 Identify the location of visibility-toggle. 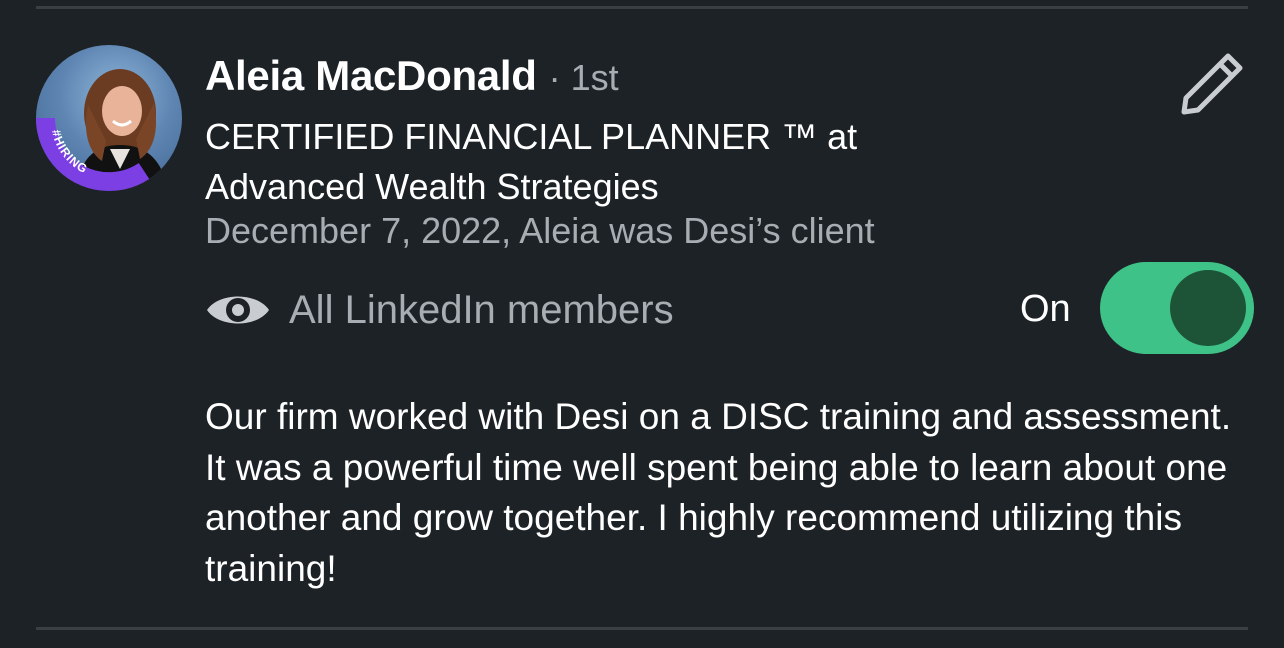
(1177, 308).